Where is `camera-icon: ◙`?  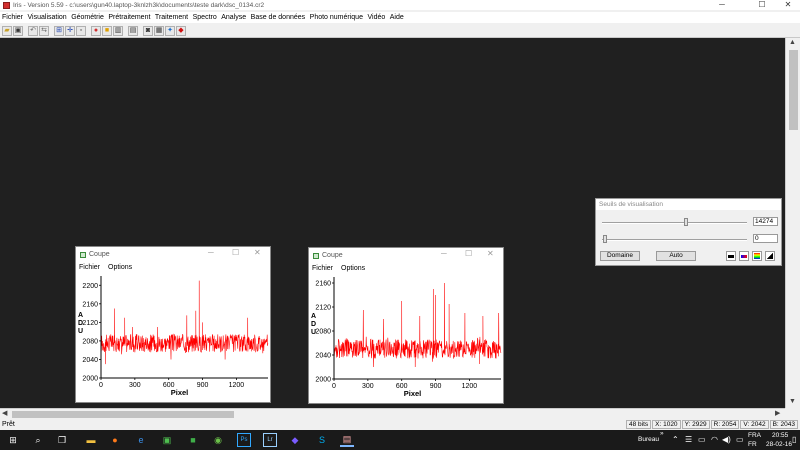 camera-icon: ◙ is located at coordinates (148, 30).